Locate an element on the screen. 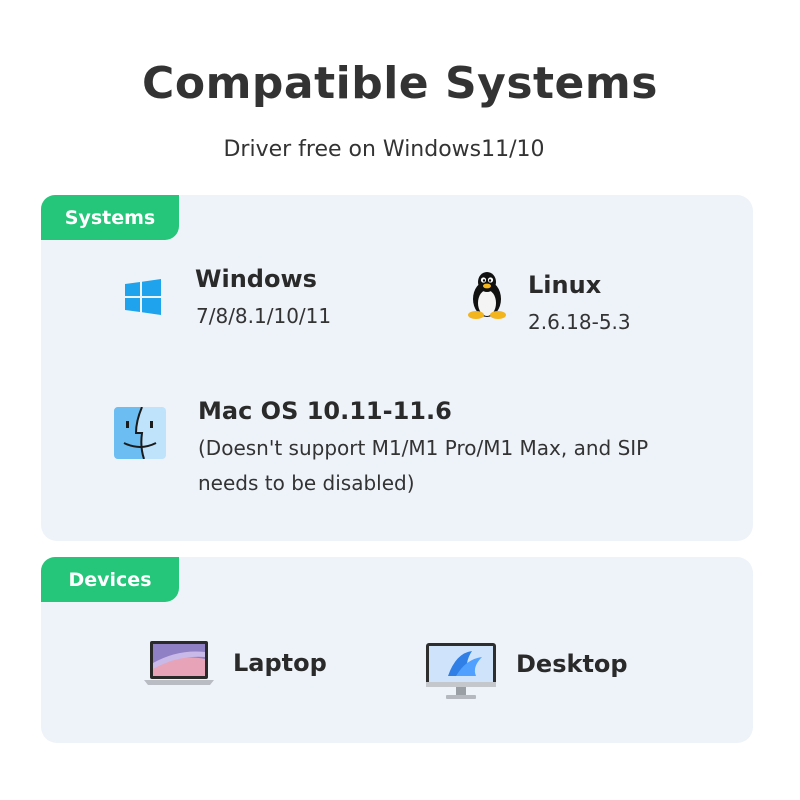  systems-badge: Systems is located at coordinates (110, 217).